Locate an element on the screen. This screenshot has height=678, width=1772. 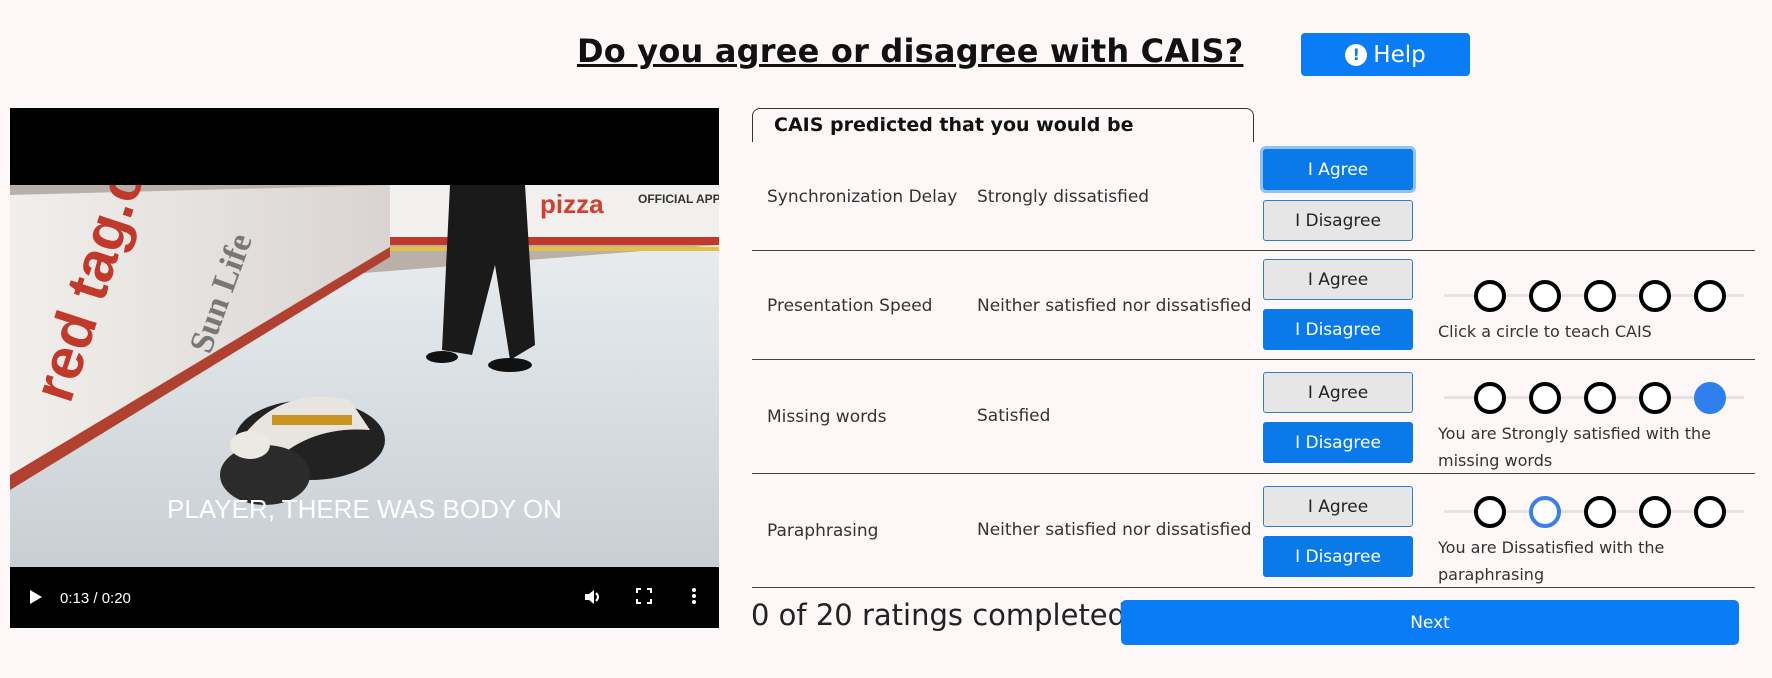
row-prediction: Strongly dissatisfied is located at coordinates (1063, 197).